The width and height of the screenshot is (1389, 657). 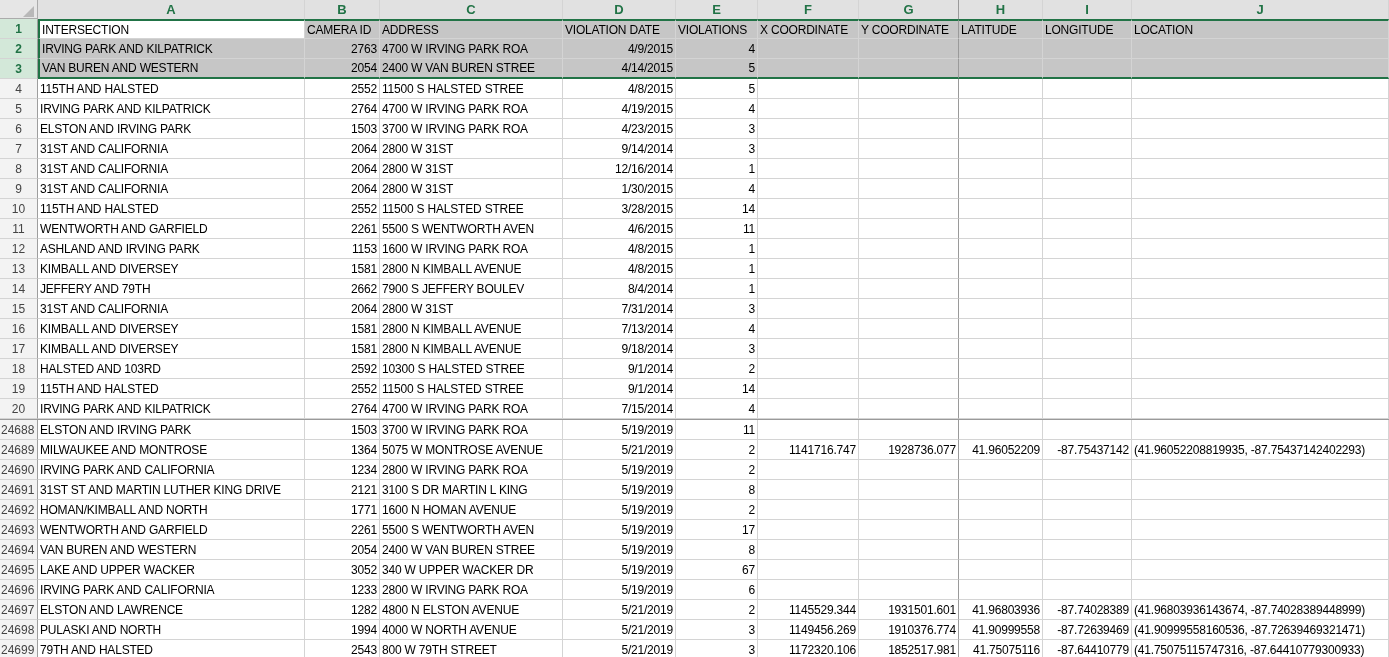 What do you see at coordinates (19, 109) in the screenshot?
I see `row-header: 5` at bounding box center [19, 109].